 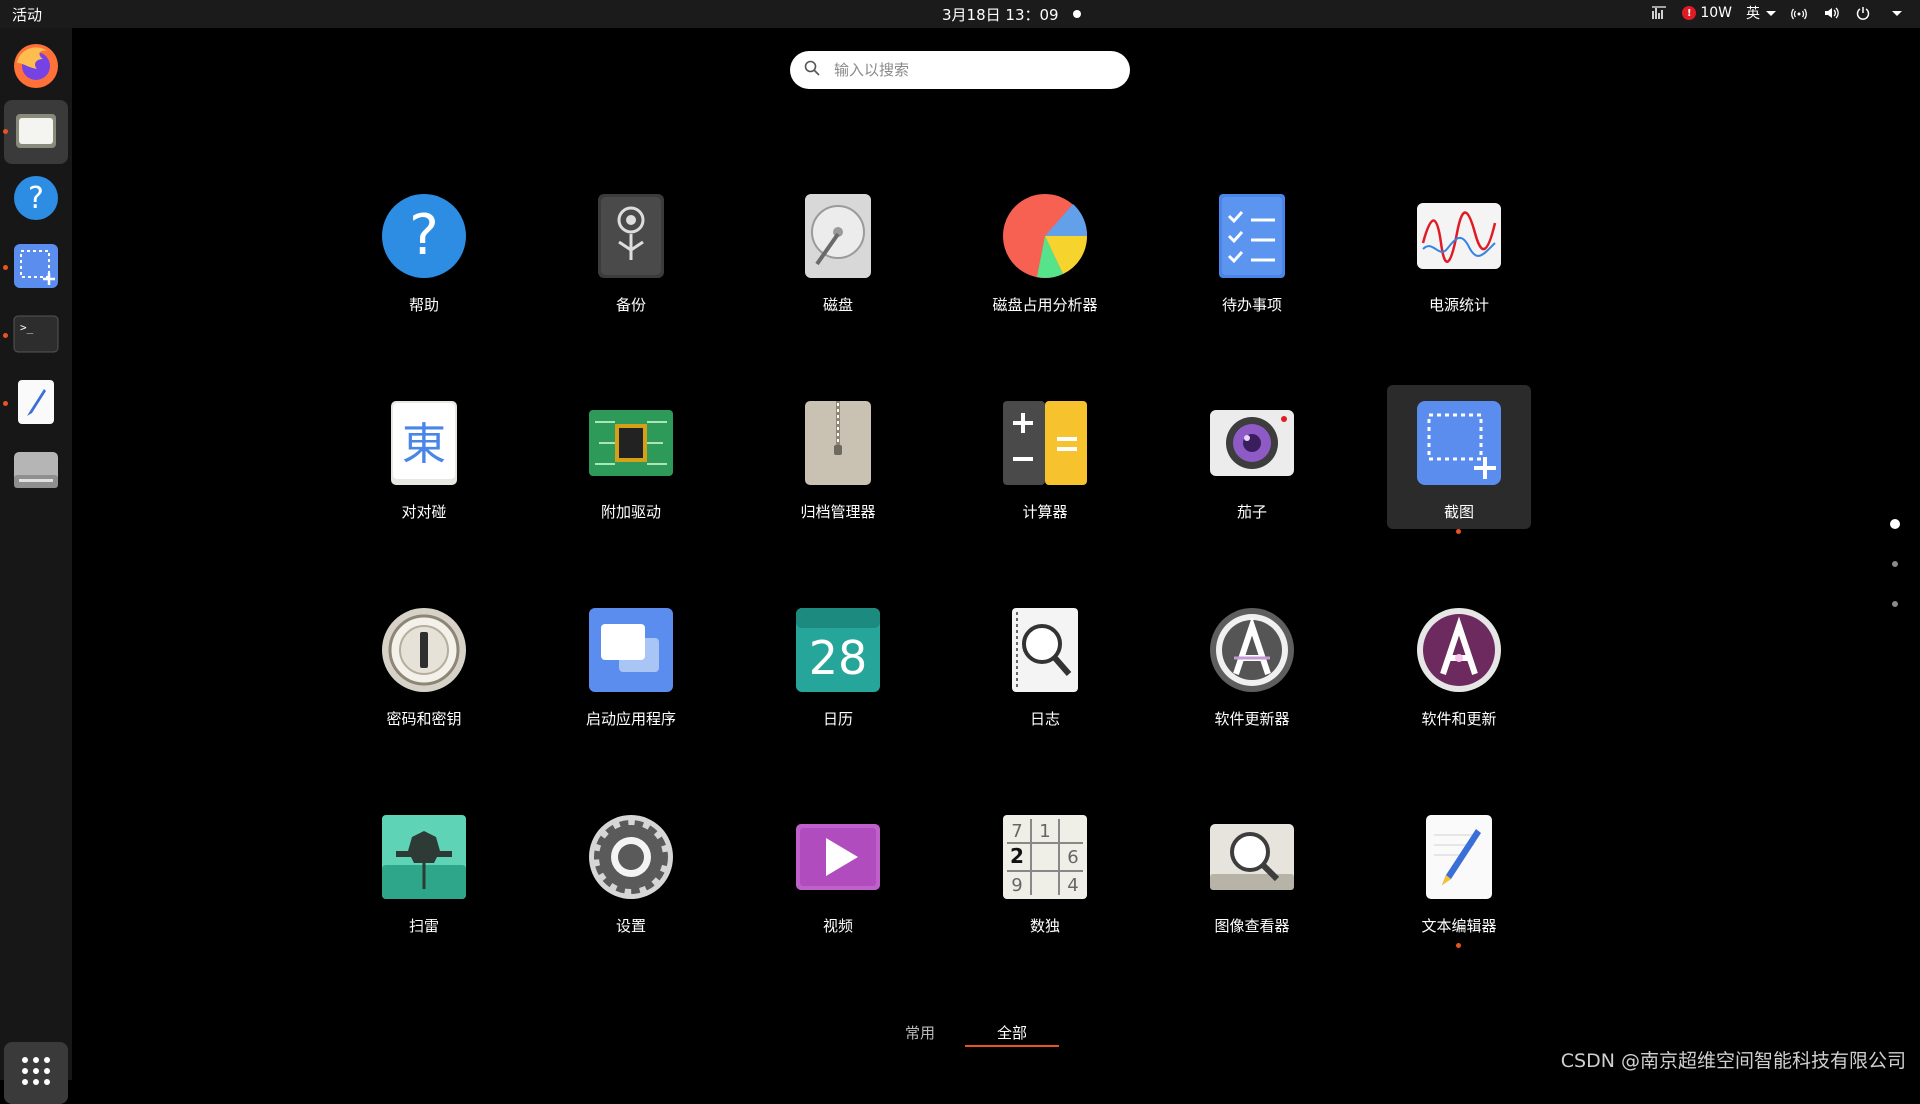 What do you see at coordinates (27, 14) in the screenshot?
I see `activities-button: 活动` at bounding box center [27, 14].